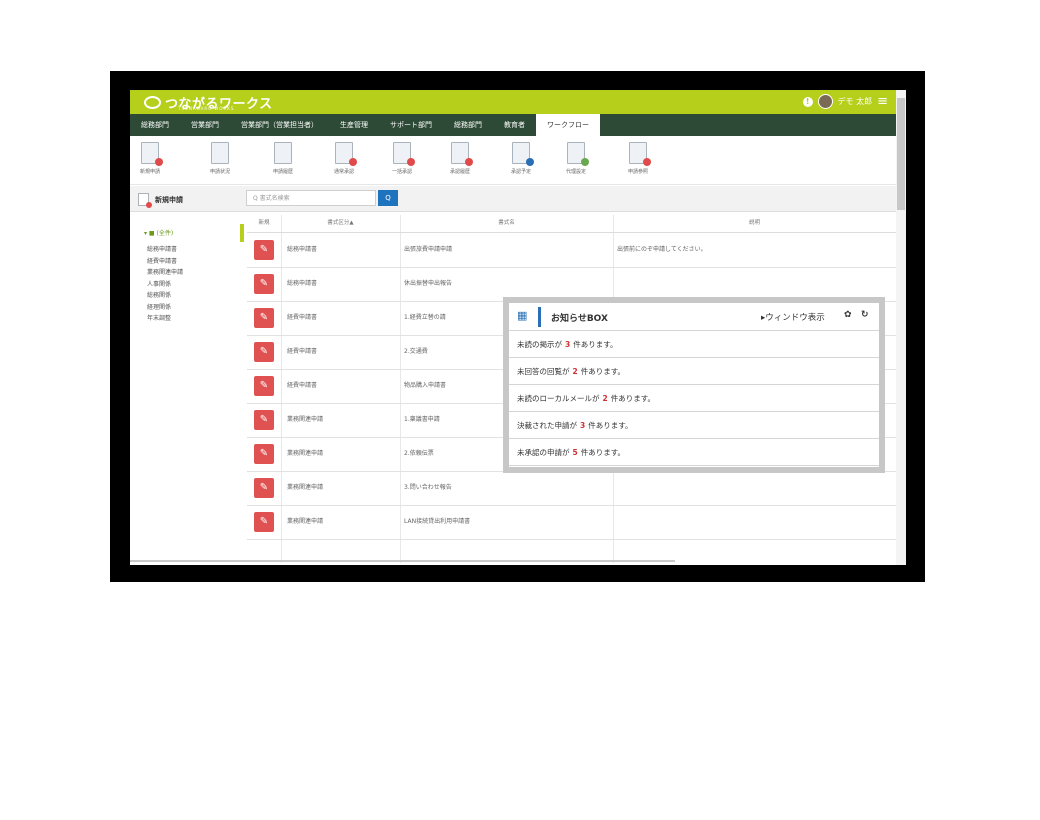  Describe the element at coordinates (595, 344) in the screenshot. I see `notice-text-suffix: 件あります。` at that location.